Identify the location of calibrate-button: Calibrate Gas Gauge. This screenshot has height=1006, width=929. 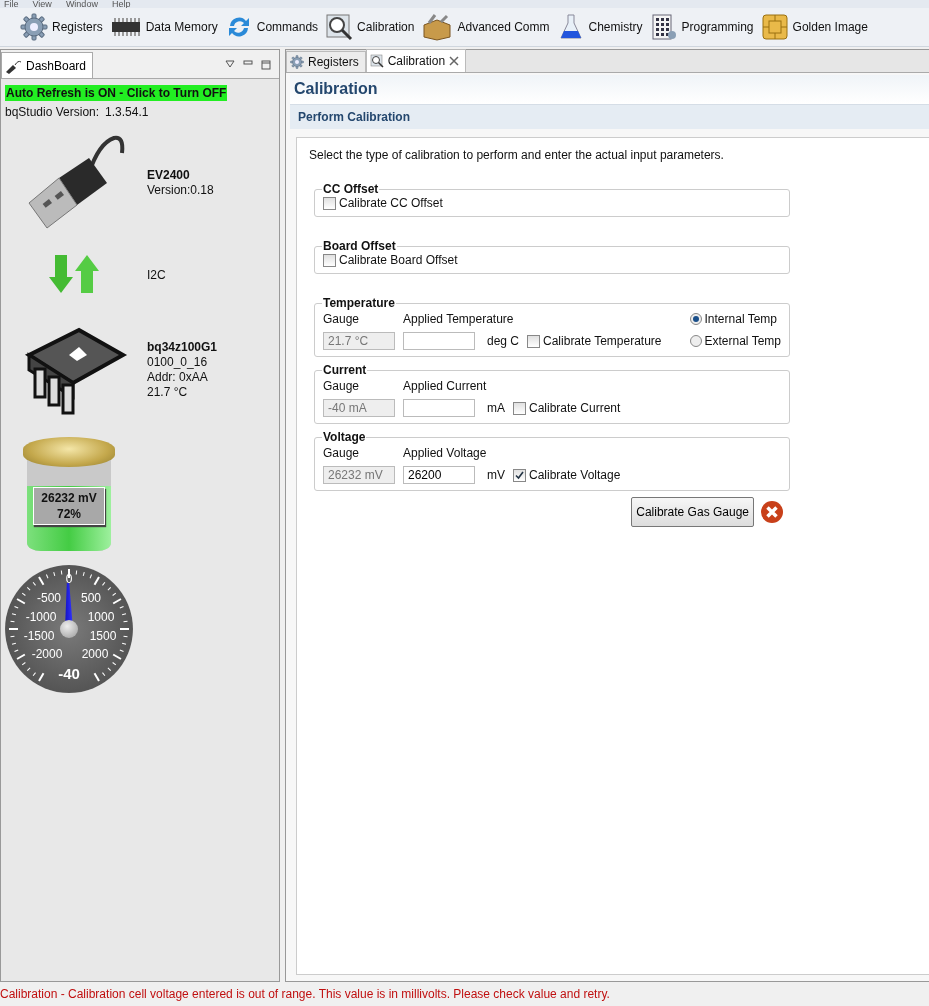
(692, 512).